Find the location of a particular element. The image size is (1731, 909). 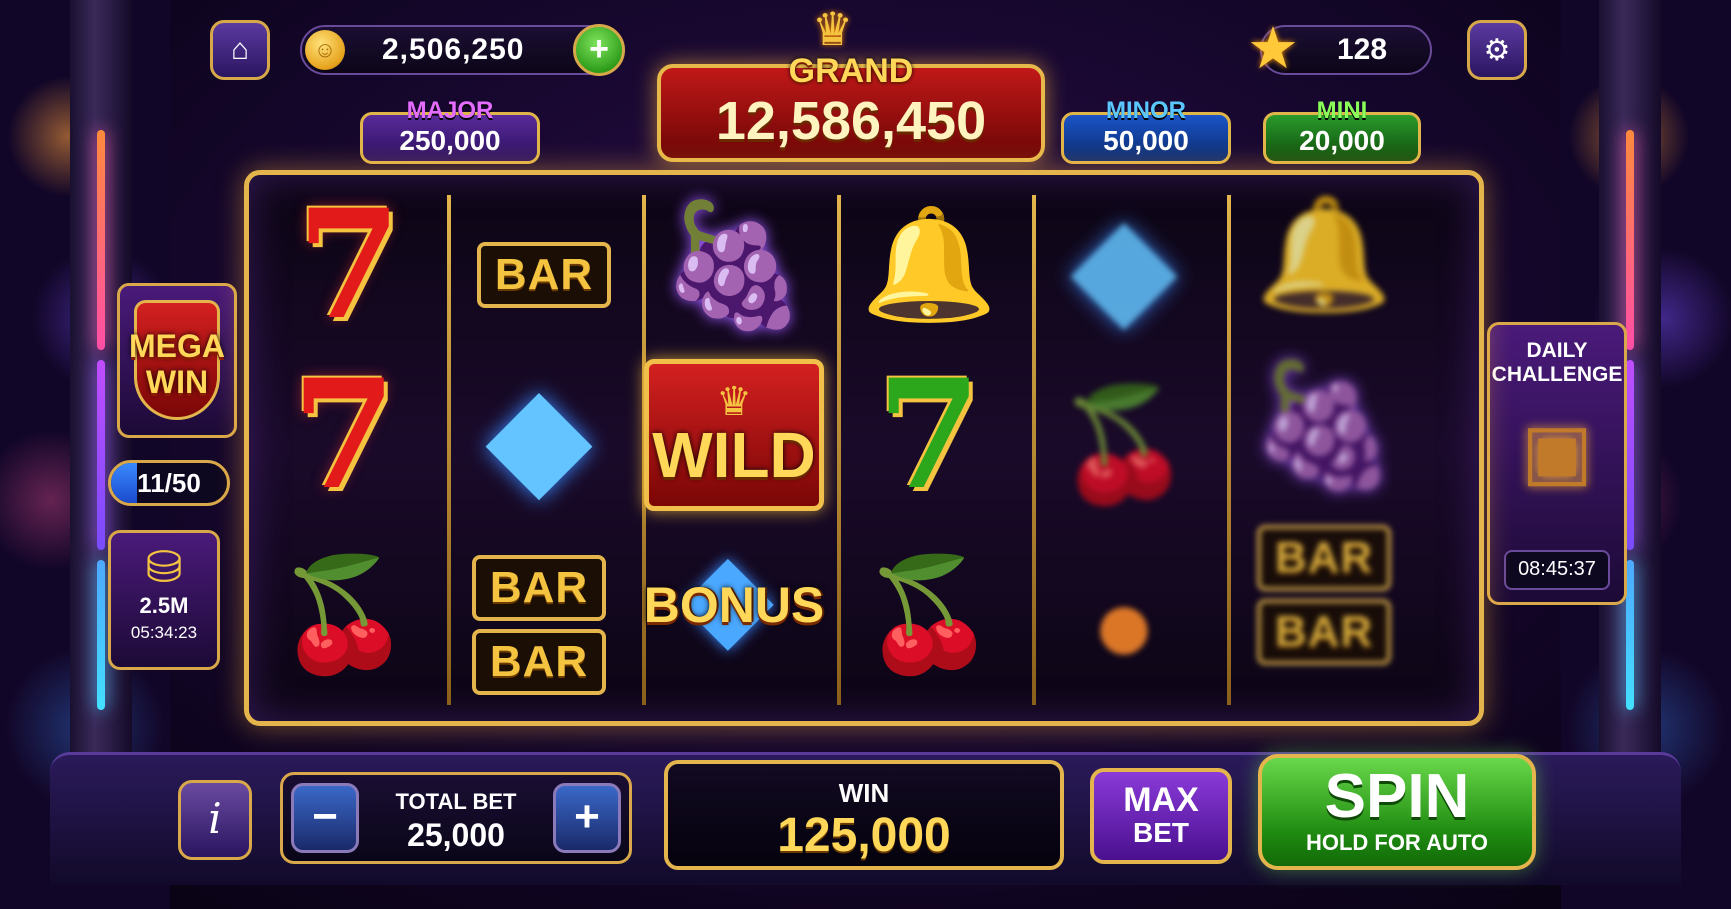

minor-jackpot: MINOR 50,000 is located at coordinates (1146, 130).